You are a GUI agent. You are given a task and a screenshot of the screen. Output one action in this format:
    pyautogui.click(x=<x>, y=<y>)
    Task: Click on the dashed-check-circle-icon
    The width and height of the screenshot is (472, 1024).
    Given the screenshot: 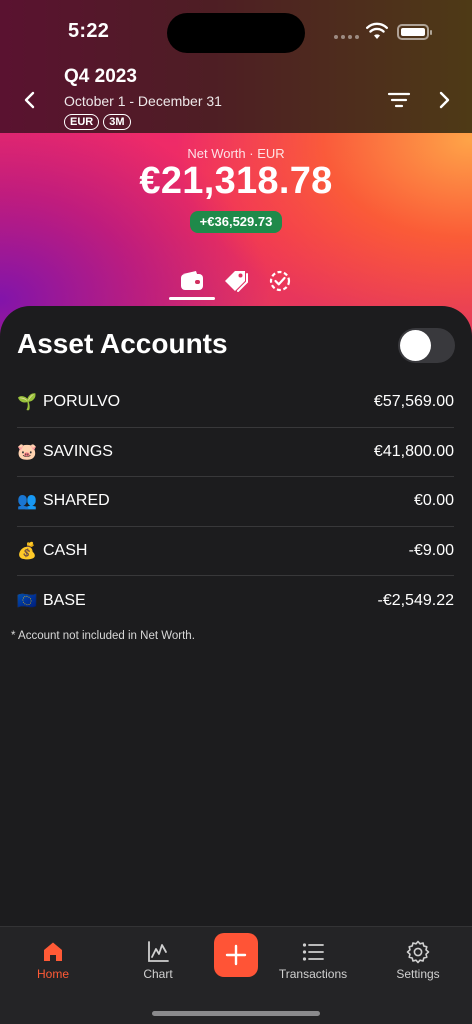 What is the action you would take?
    pyautogui.click(x=280, y=281)
    